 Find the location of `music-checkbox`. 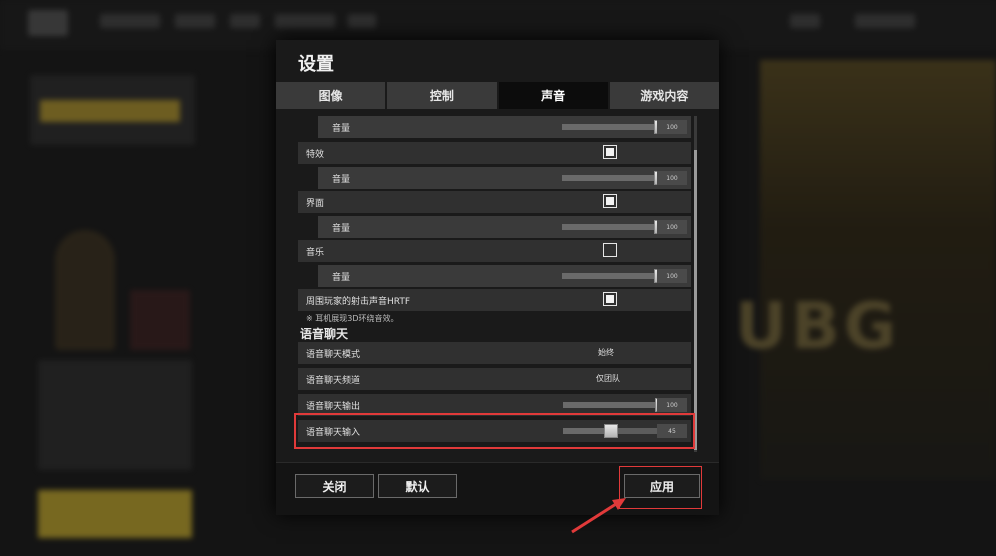

music-checkbox is located at coordinates (610, 250).